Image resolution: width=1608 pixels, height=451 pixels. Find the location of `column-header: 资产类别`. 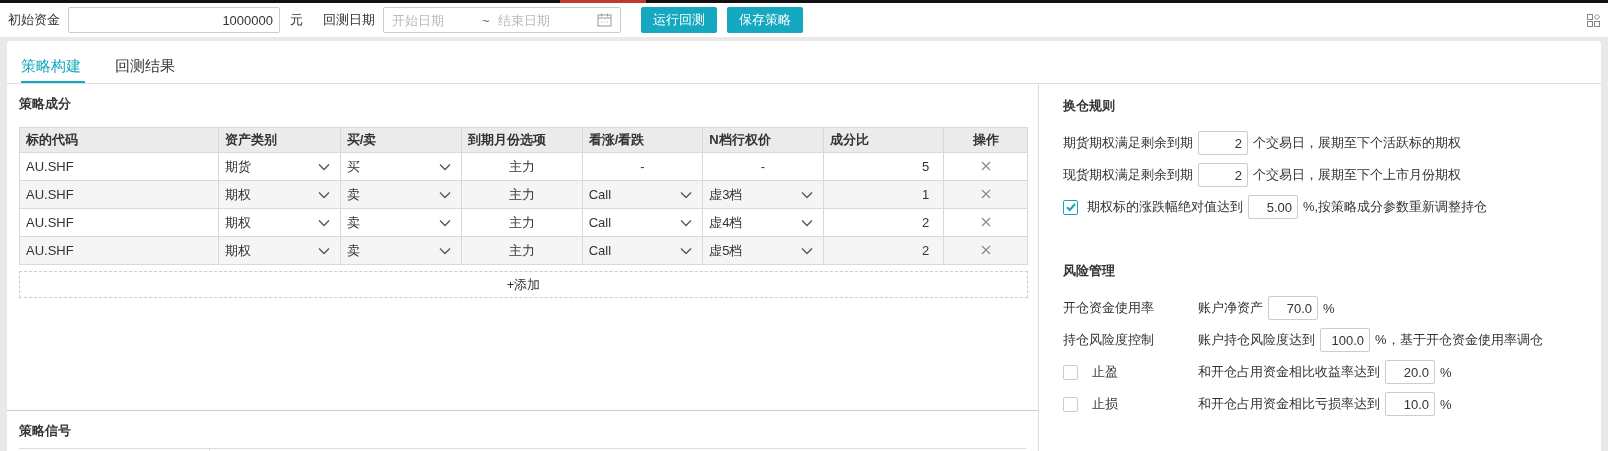

column-header: 资产类别 is located at coordinates (279, 140).